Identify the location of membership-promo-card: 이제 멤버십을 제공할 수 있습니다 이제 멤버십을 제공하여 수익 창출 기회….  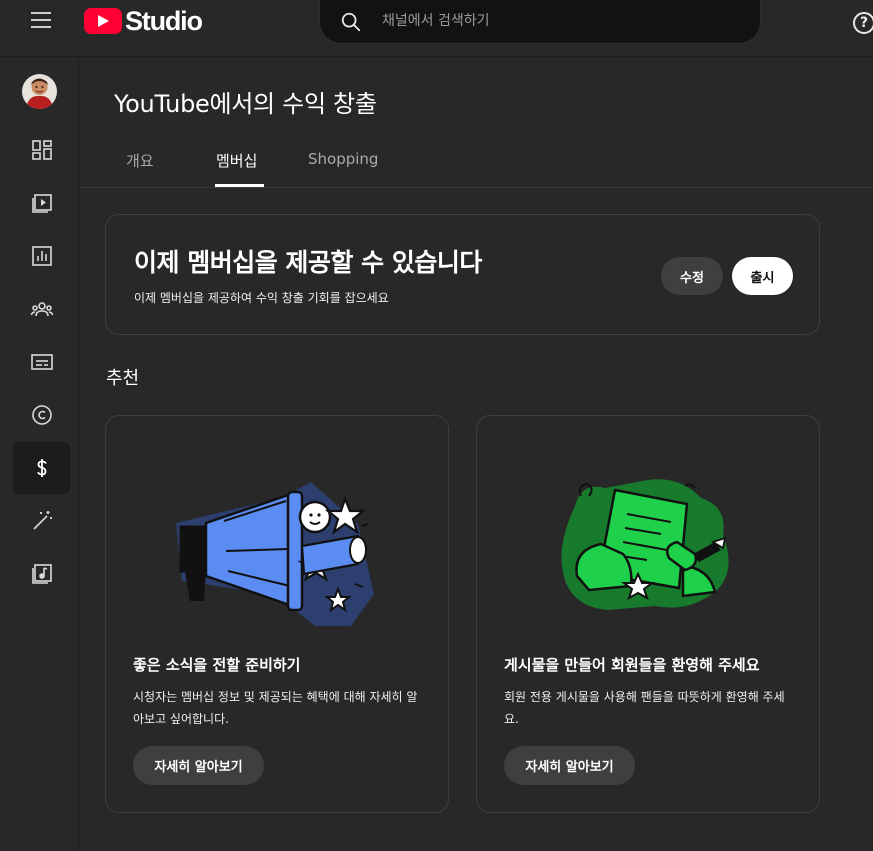
(462, 274).